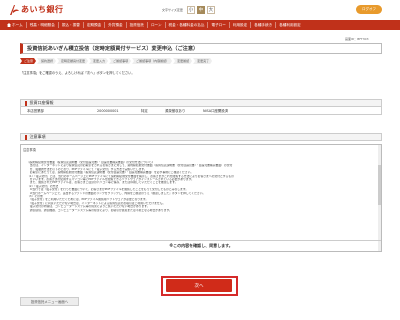 The image size is (400, 320). What do you see at coordinates (144, 111) in the screenshot?
I see `account-type: 特定` at bounding box center [144, 111].